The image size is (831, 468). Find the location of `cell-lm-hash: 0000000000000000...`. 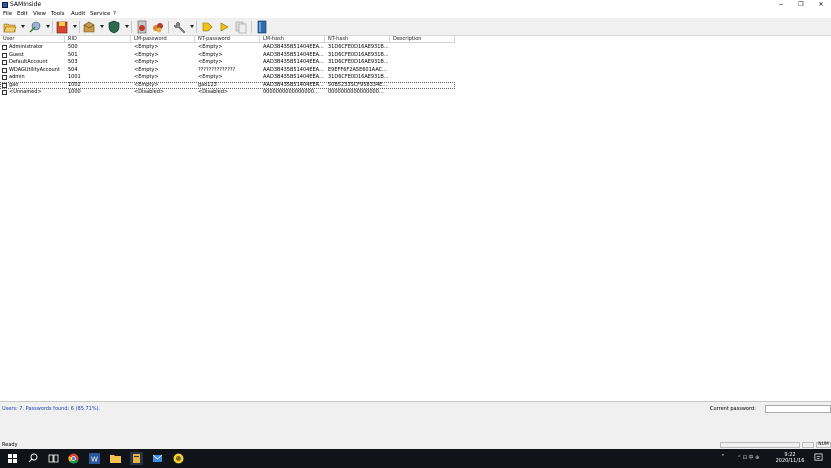

cell-lm-hash: 0000000000000000... is located at coordinates (291, 92).